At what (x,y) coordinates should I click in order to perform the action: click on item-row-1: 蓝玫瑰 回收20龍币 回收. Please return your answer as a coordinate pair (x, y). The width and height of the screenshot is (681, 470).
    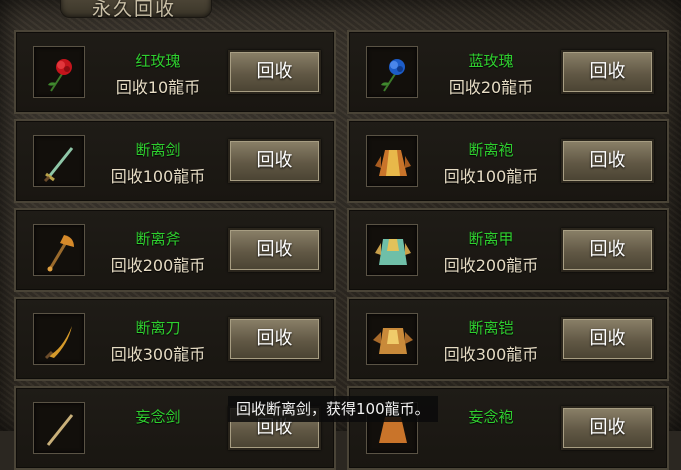
    Looking at the image, I should click on (508, 72).